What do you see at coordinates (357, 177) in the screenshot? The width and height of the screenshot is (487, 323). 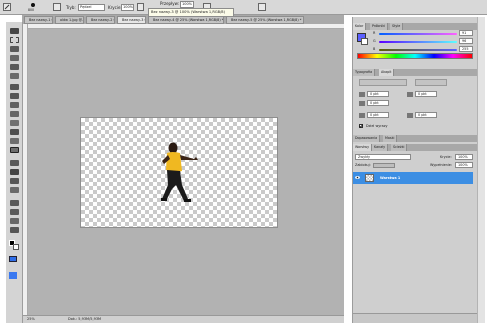 I see `visibility-eye-icon` at bounding box center [357, 177].